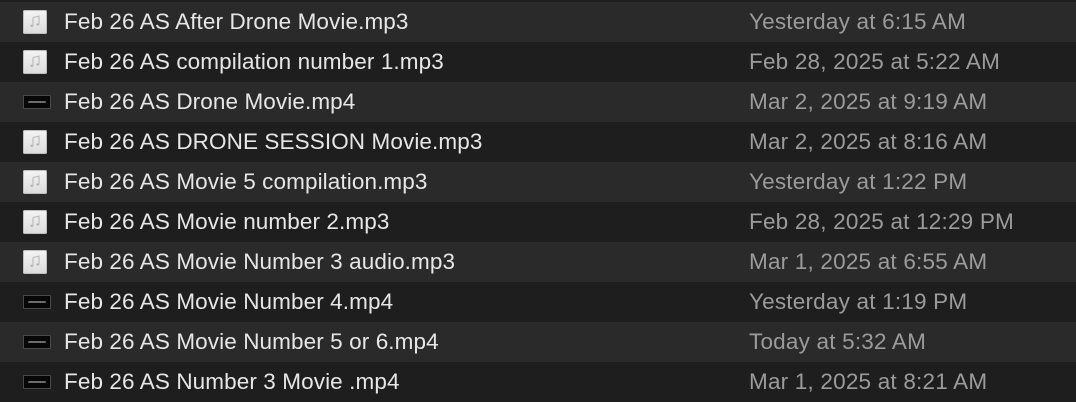  I want to click on file-date-modified: Mar 1, 2025 at 8:21 AM, so click(868, 381).